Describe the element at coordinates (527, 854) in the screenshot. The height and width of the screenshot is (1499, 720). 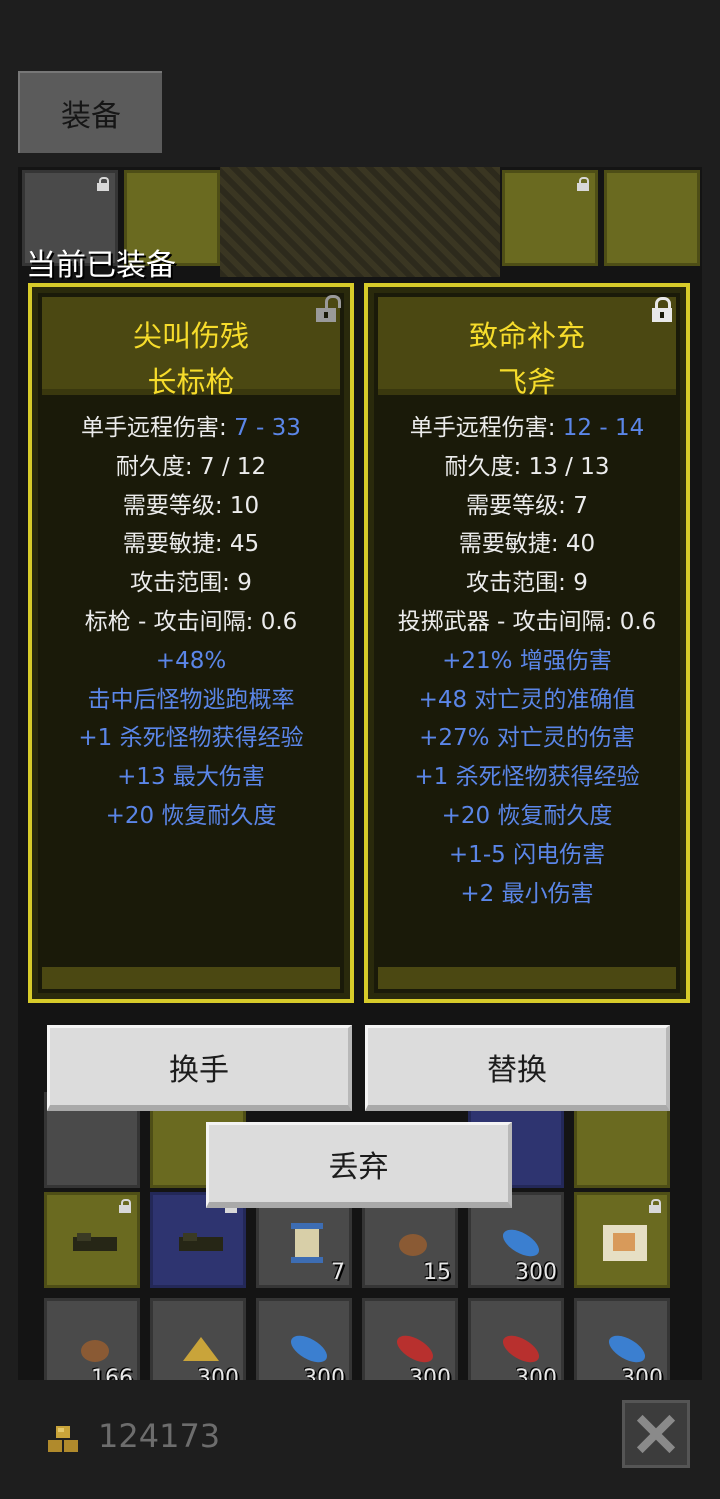
I see `affix-line: +1-5 闪电伤害` at that location.